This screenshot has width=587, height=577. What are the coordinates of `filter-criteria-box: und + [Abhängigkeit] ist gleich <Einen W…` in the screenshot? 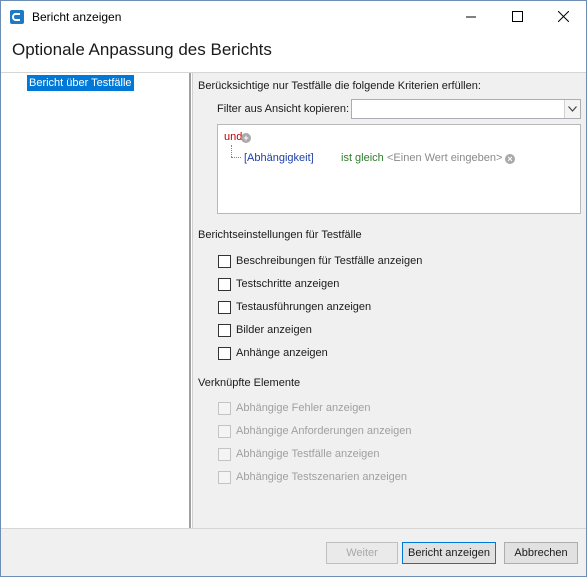 It's located at (399, 169).